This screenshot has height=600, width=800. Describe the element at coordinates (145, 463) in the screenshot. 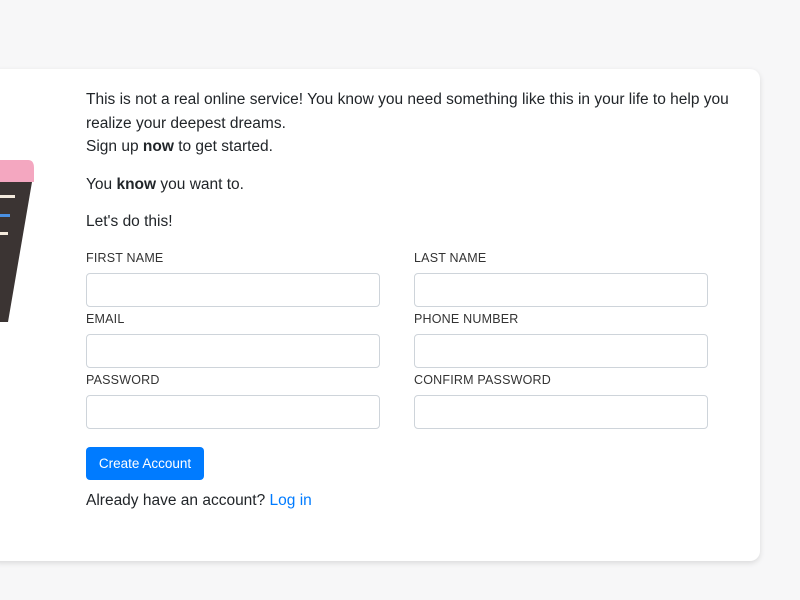

I see `create-account-button: Create Account` at that location.